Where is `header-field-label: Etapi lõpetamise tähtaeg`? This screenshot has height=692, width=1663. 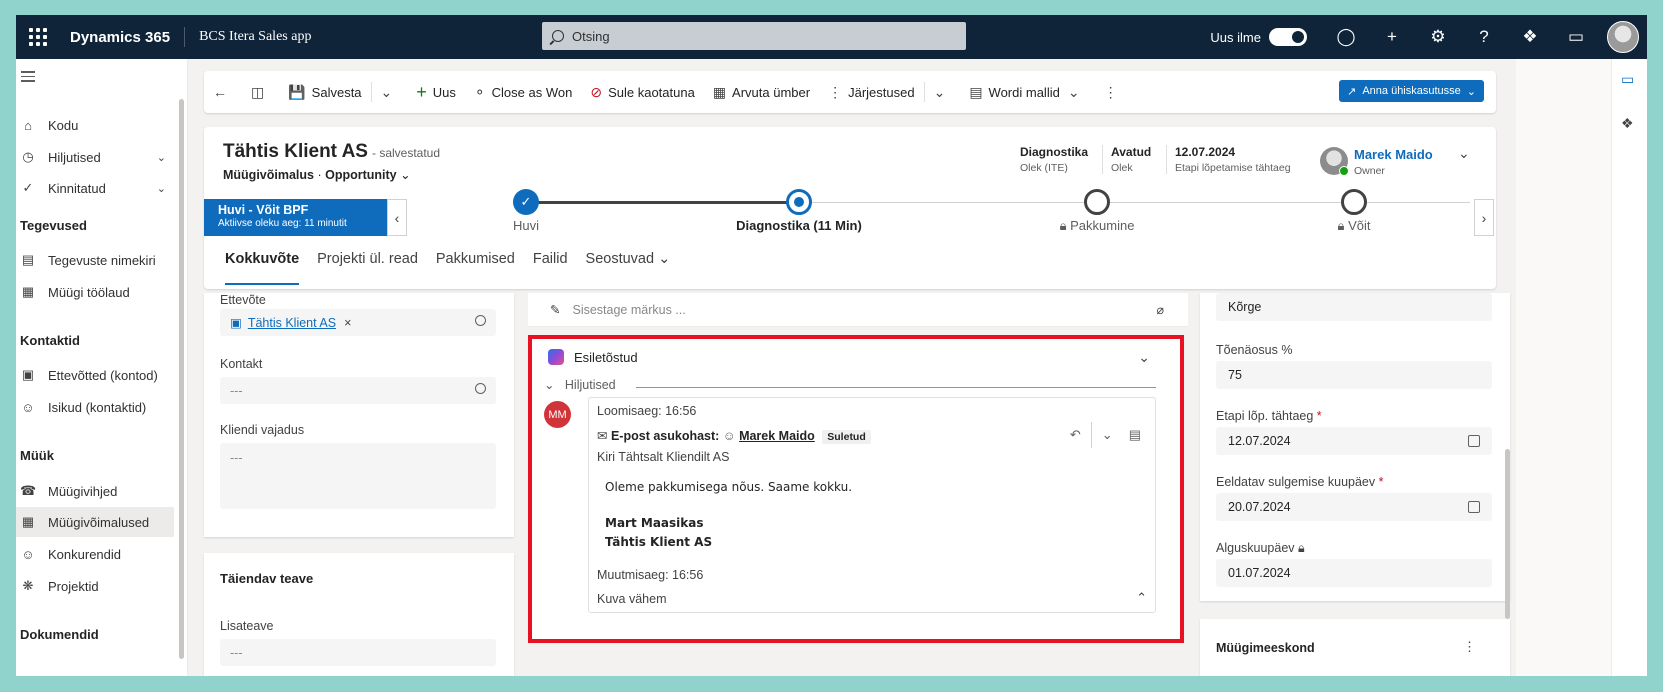 header-field-label: Etapi lõpetamise tähtaeg is located at coordinates (1233, 168).